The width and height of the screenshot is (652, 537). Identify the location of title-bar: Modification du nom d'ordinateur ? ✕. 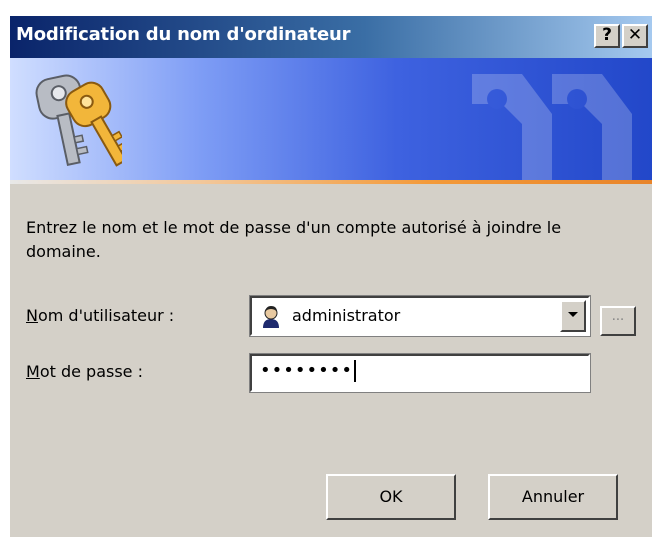
(331, 37).